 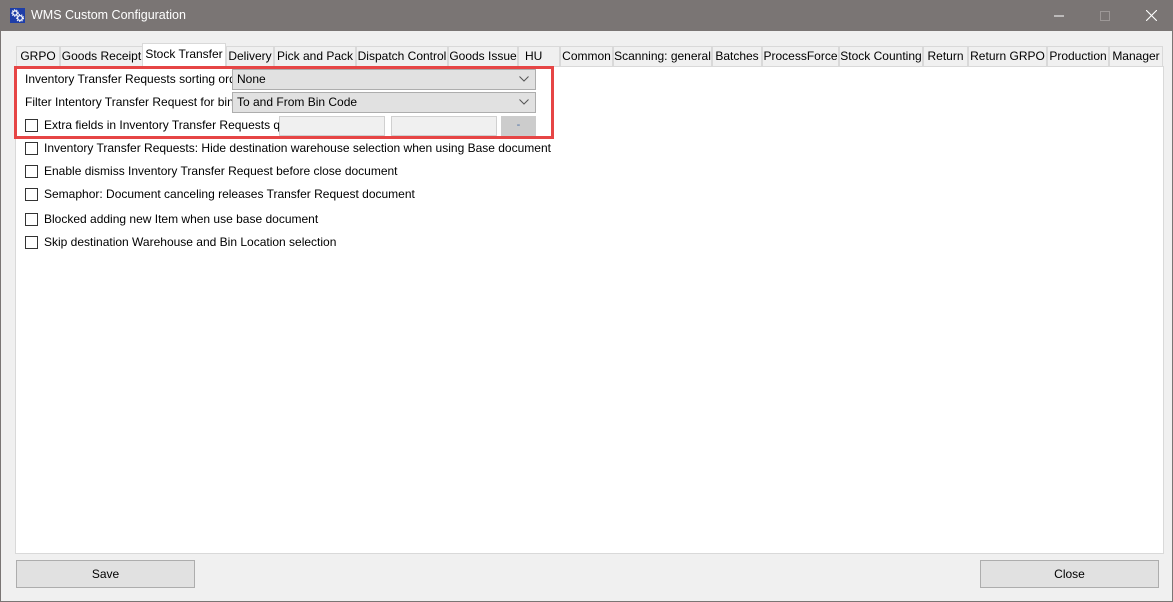 I want to click on maximize-button, so click(x=1105, y=15).